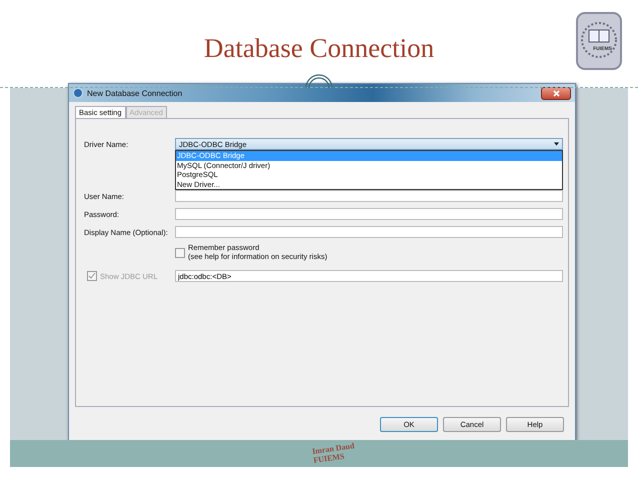 The image size is (638, 478). I want to click on slide-title: Database Connection, so click(319, 48).